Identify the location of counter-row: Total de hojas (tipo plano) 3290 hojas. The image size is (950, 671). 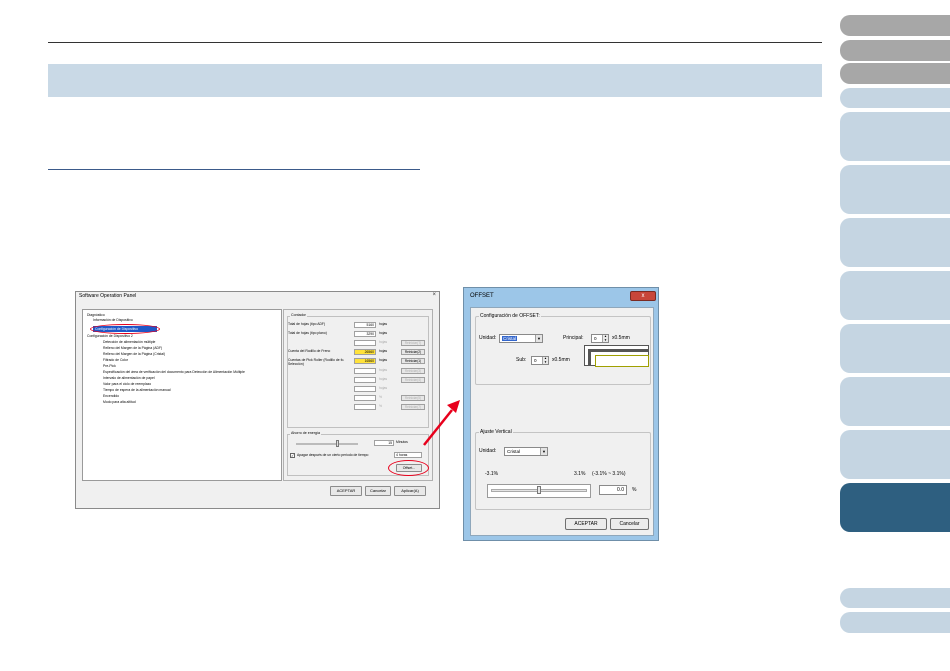
(358, 334).